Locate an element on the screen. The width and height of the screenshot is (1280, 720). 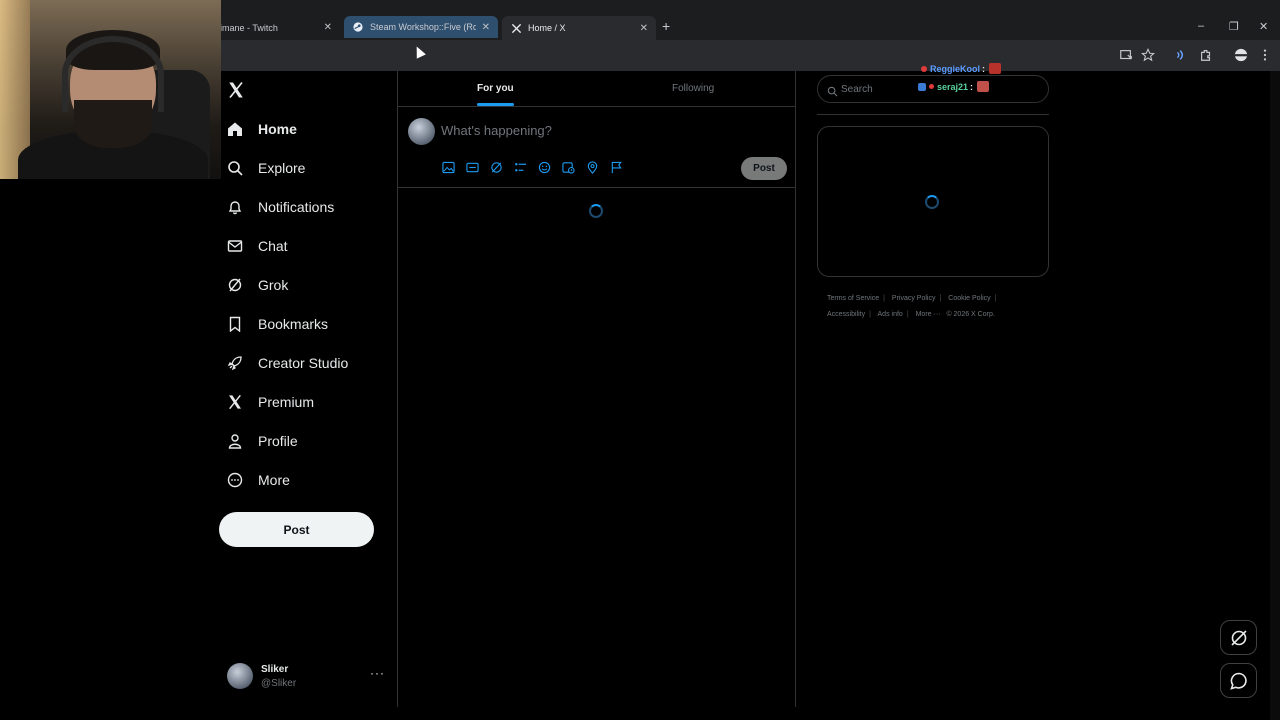
footer-accessibility-link: Accessibility is located at coordinates (846, 314).